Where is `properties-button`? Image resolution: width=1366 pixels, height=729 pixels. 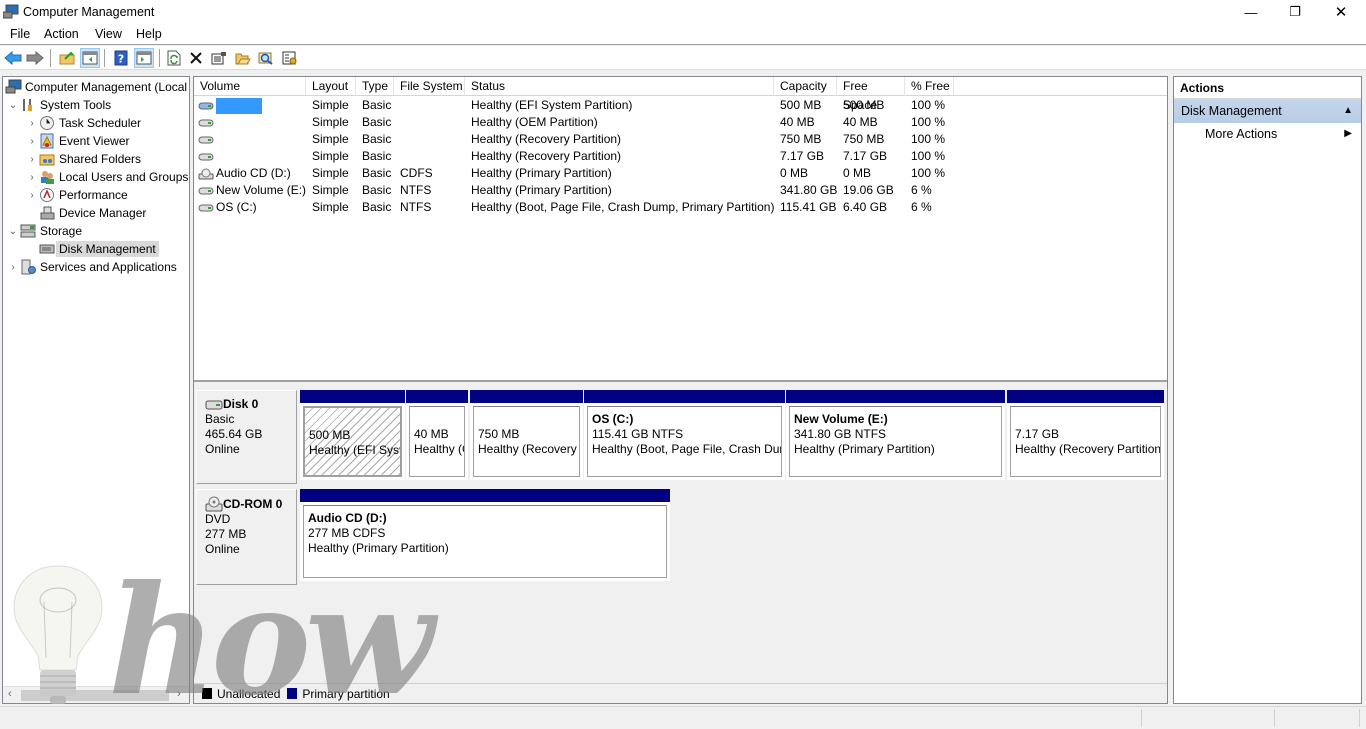 properties-button is located at coordinates (219, 58).